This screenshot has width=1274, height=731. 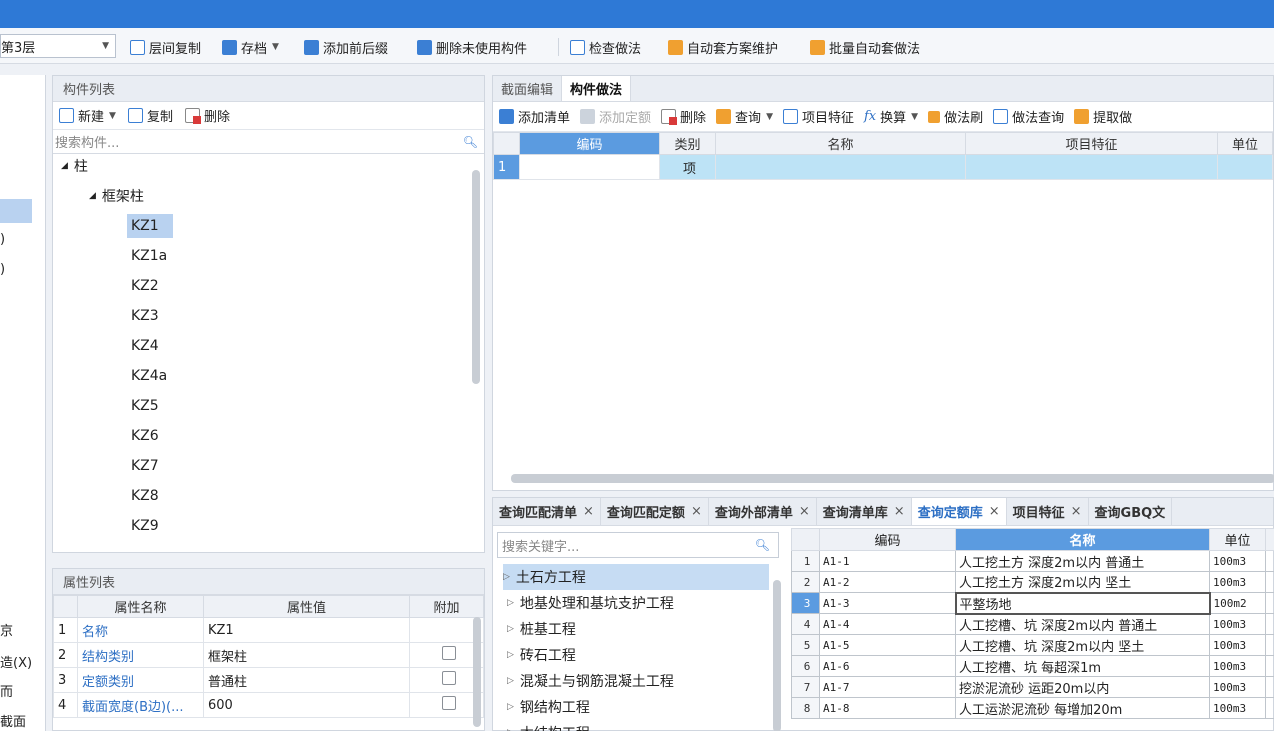 What do you see at coordinates (548, 725) in the screenshot?
I see `chapter-item: ▷木结构工程` at bounding box center [548, 725].